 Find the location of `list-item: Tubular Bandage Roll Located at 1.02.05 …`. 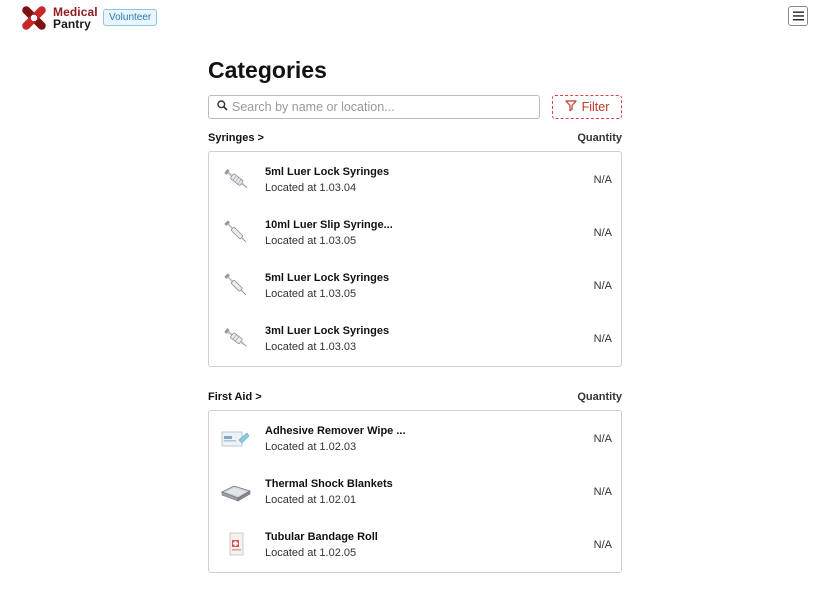

list-item: Tubular Bandage Roll Located at 1.02.05 … is located at coordinates (415, 544).